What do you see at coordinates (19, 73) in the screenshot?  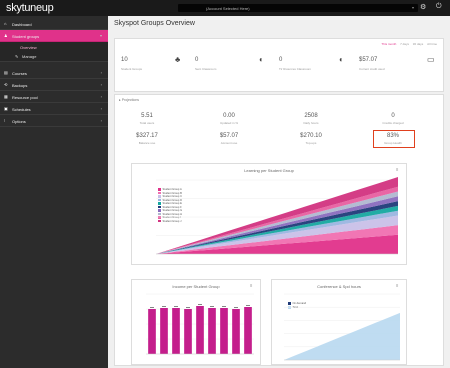 I see `sidebar-item-label: Courses` at bounding box center [19, 73].